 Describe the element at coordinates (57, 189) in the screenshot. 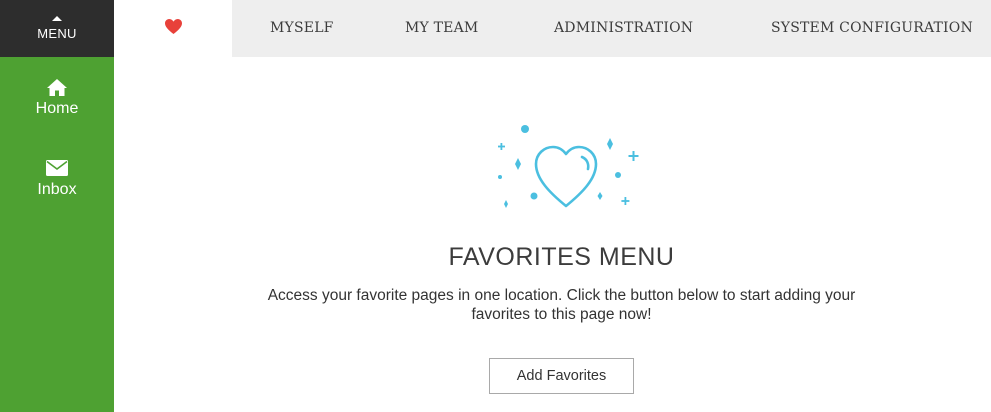

I see `sidebar-item-label: Inbox` at that location.